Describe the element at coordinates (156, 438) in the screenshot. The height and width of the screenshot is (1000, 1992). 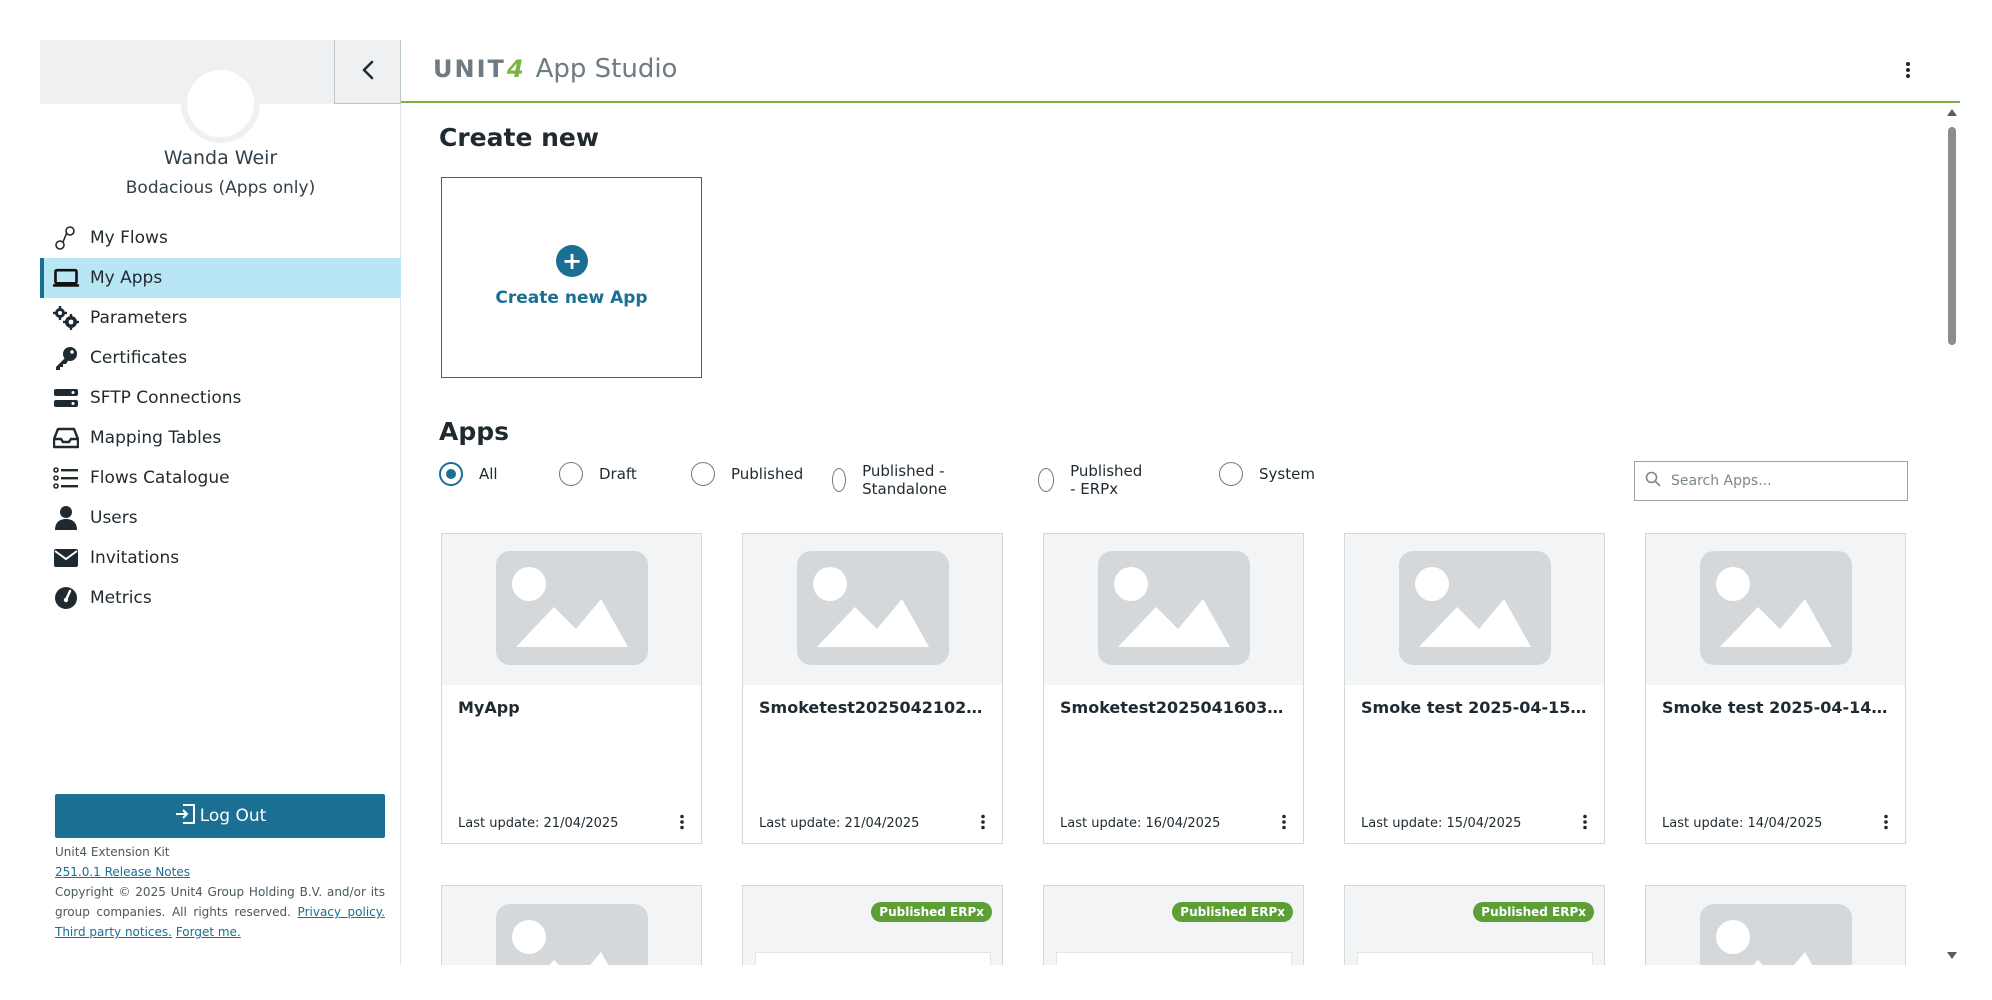
I see `sidebar-item-label: Mapping Tables` at that location.